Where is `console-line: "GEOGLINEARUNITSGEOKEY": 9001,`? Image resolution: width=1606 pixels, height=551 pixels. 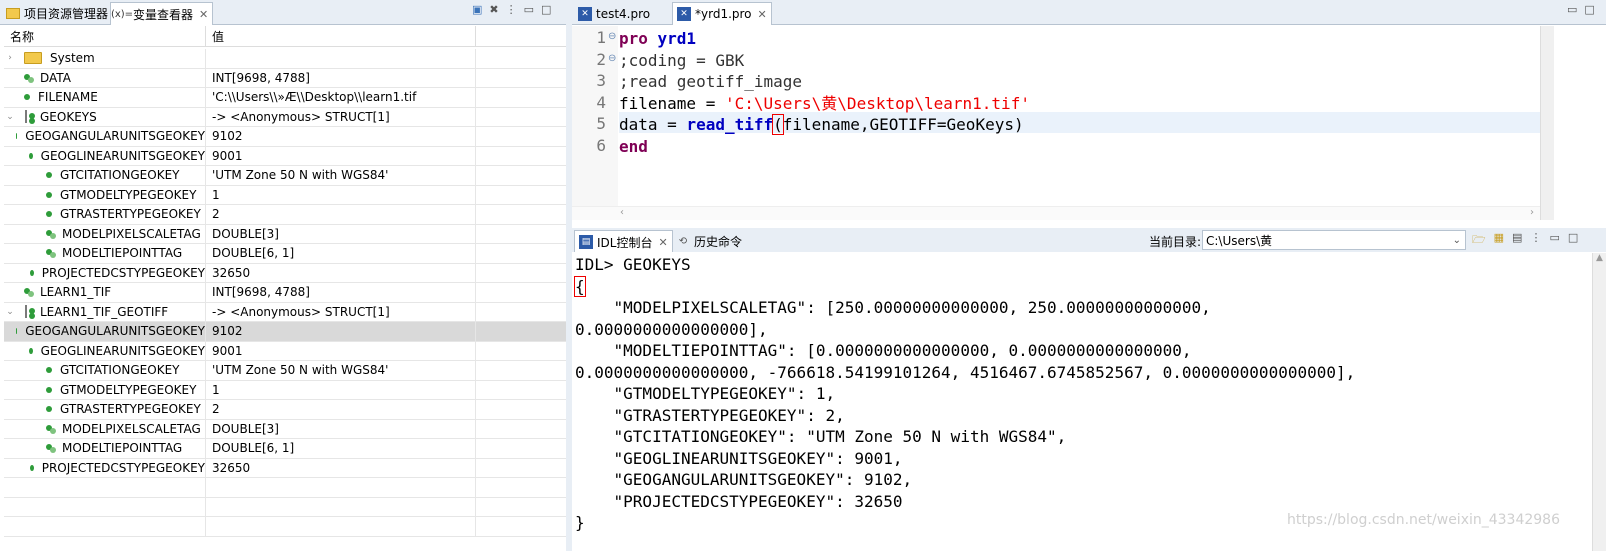 console-line: "GEOGLINEARUNITSGEOKEY": 9001, is located at coordinates (739, 459).